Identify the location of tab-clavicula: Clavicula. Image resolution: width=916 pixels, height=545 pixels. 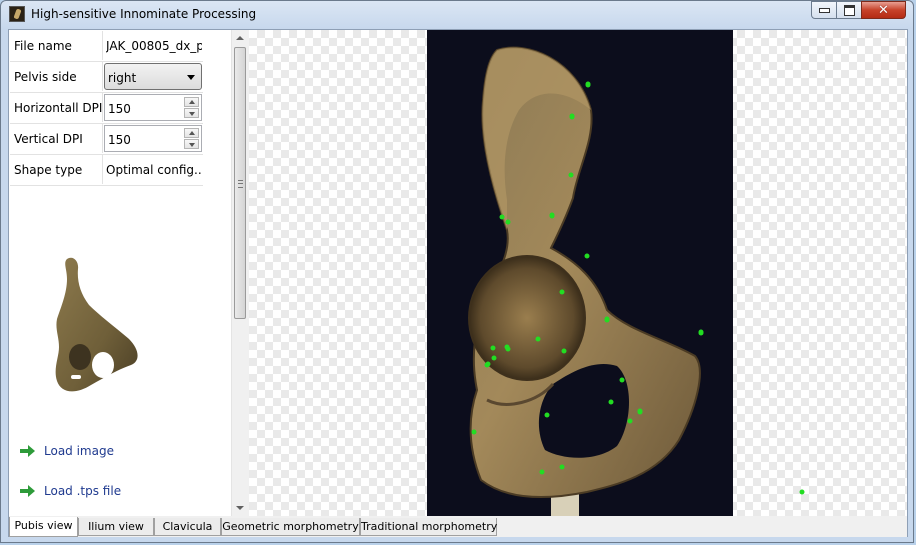
(187, 527).